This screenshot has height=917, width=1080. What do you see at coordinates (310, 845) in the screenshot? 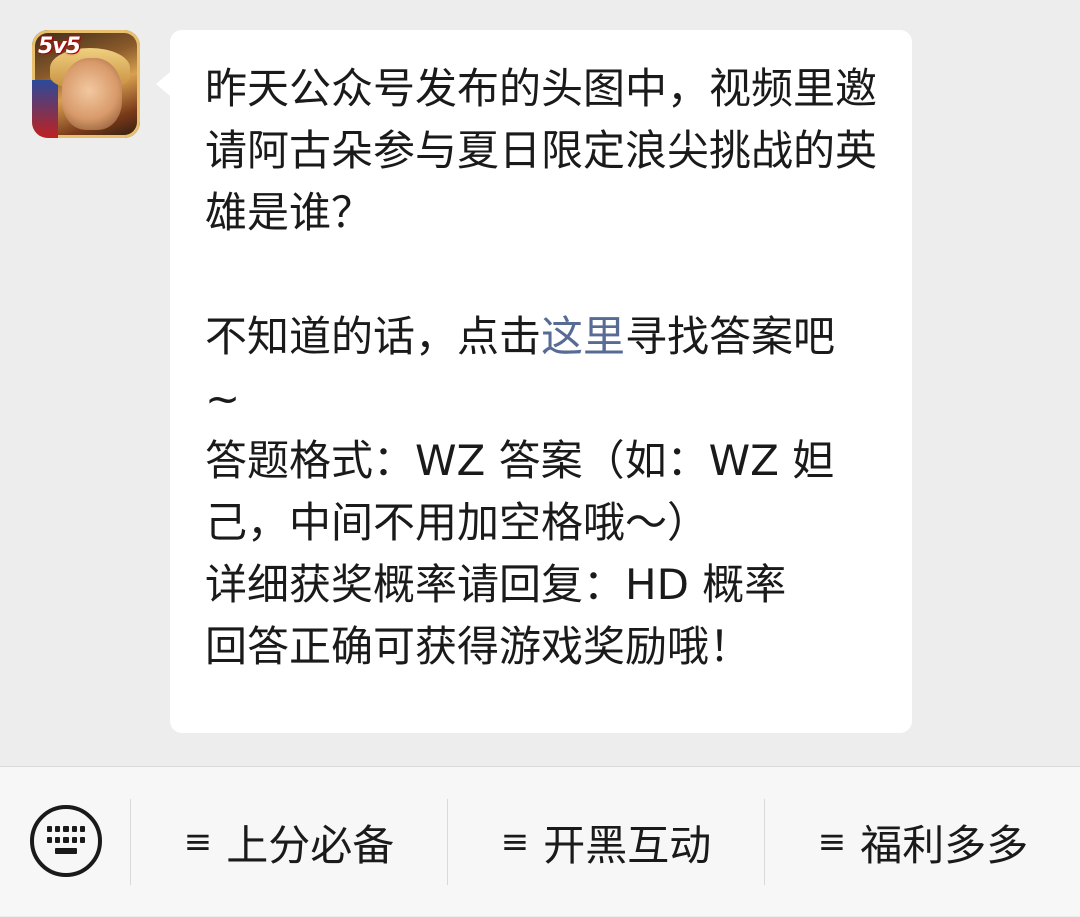
I see `menu-item-label: 上分必备` at bounding box center [310, 845].